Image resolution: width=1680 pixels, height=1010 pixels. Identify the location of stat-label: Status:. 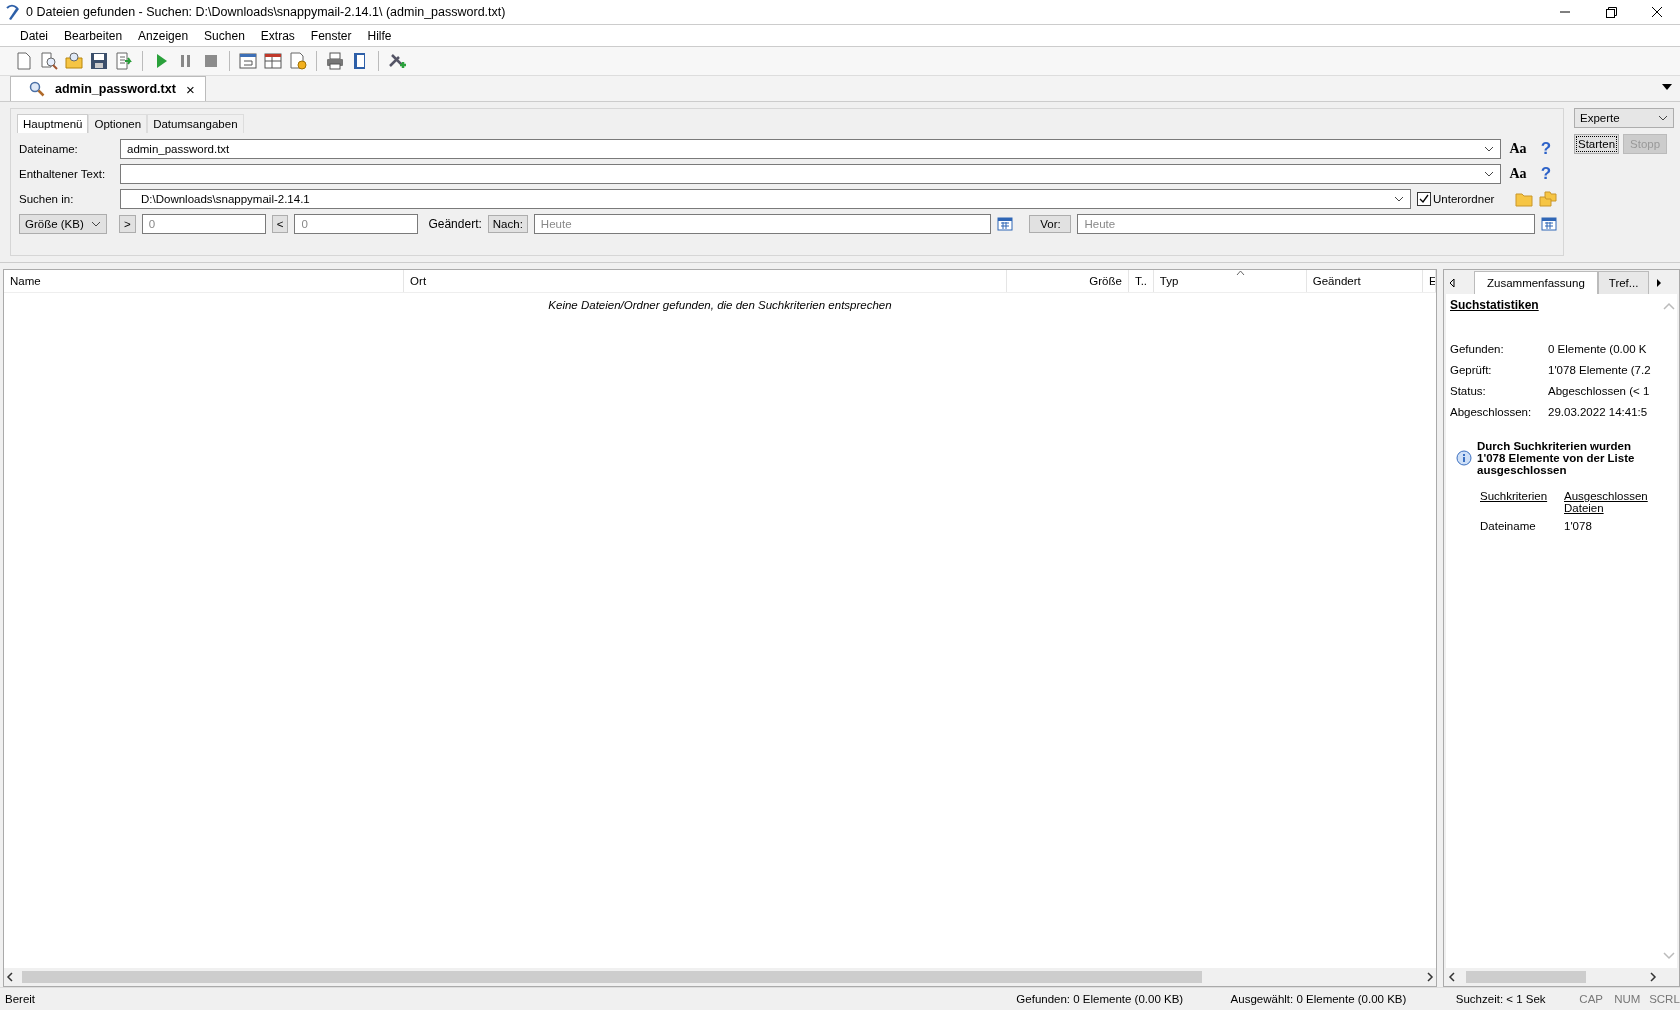
(1468, 390).